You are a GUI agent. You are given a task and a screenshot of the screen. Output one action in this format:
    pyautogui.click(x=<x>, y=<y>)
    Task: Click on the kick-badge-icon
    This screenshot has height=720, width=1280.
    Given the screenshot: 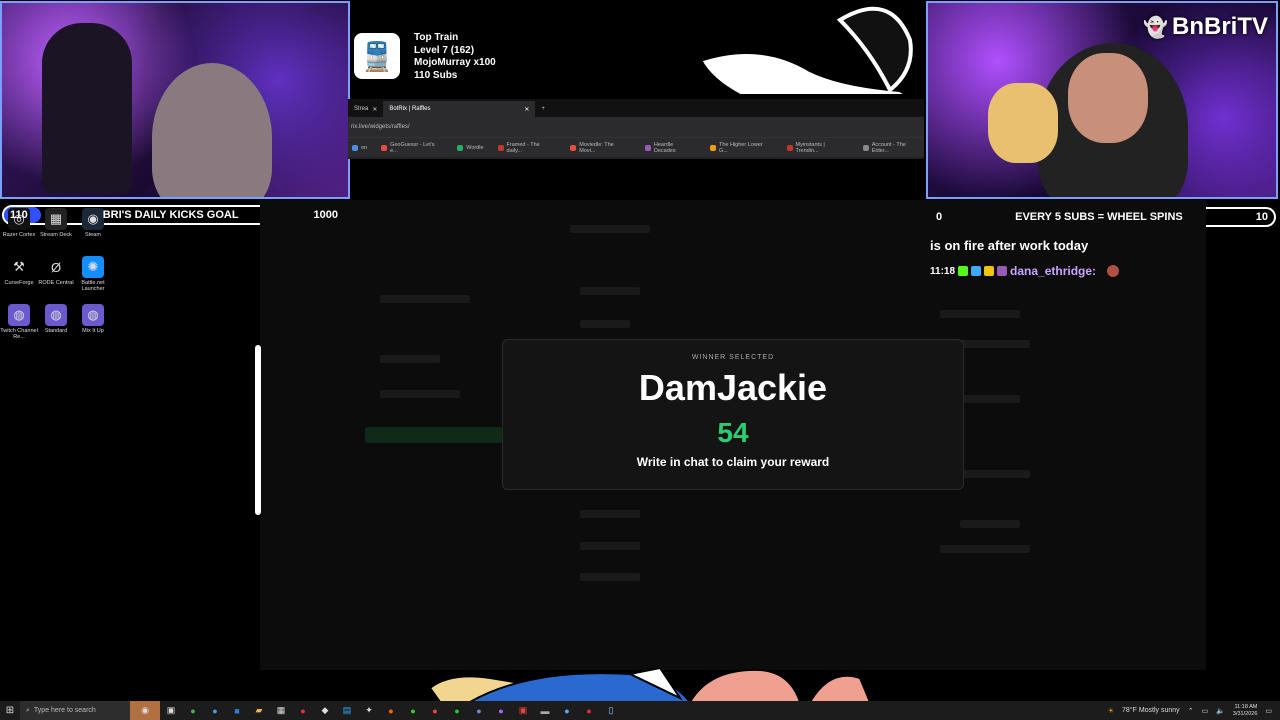 What is the action you would take?
    pyautogui.click(x=963, y=271)
    